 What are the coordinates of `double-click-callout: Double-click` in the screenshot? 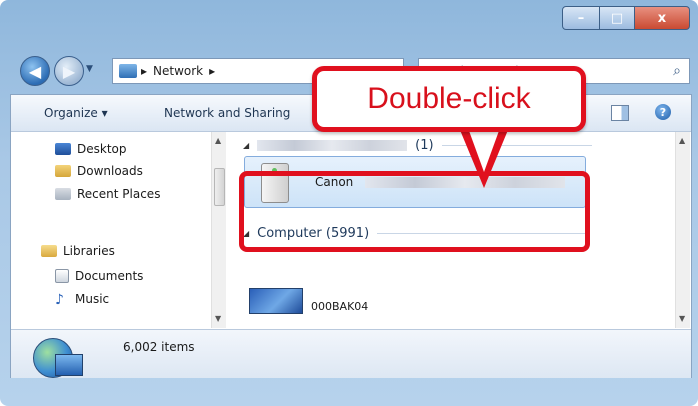 It's located at (449, 99).